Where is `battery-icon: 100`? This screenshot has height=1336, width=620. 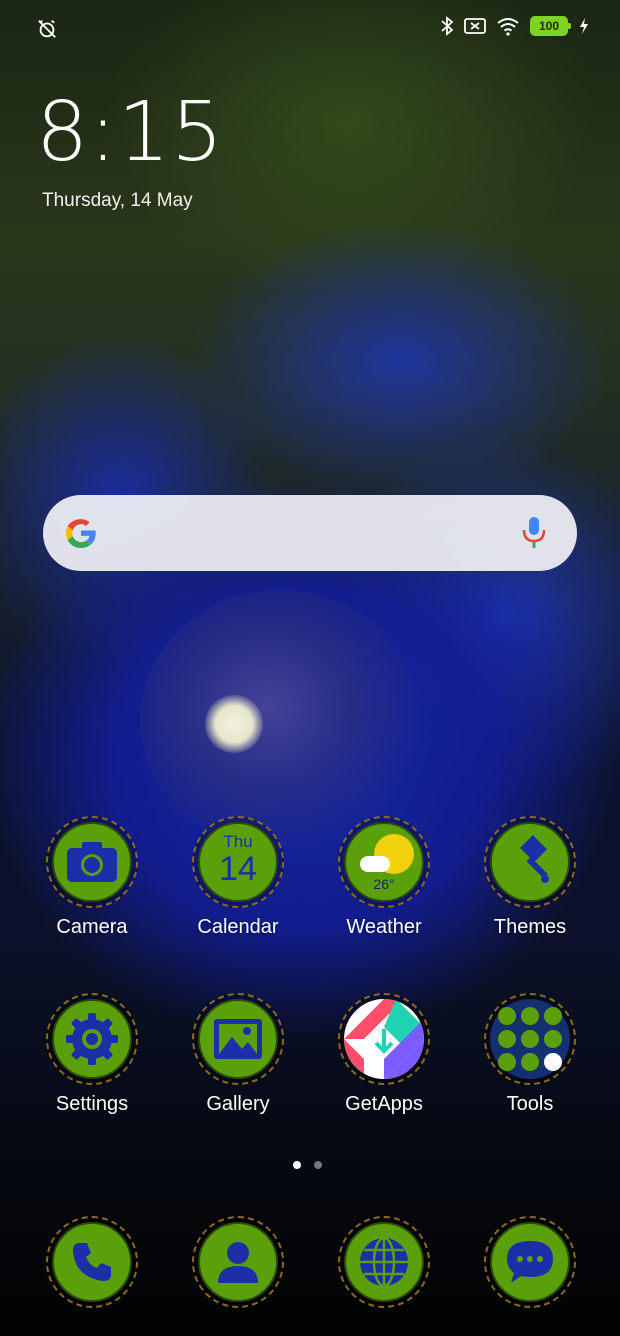 battery-icon: 100 is located at coordinates (550, 26).